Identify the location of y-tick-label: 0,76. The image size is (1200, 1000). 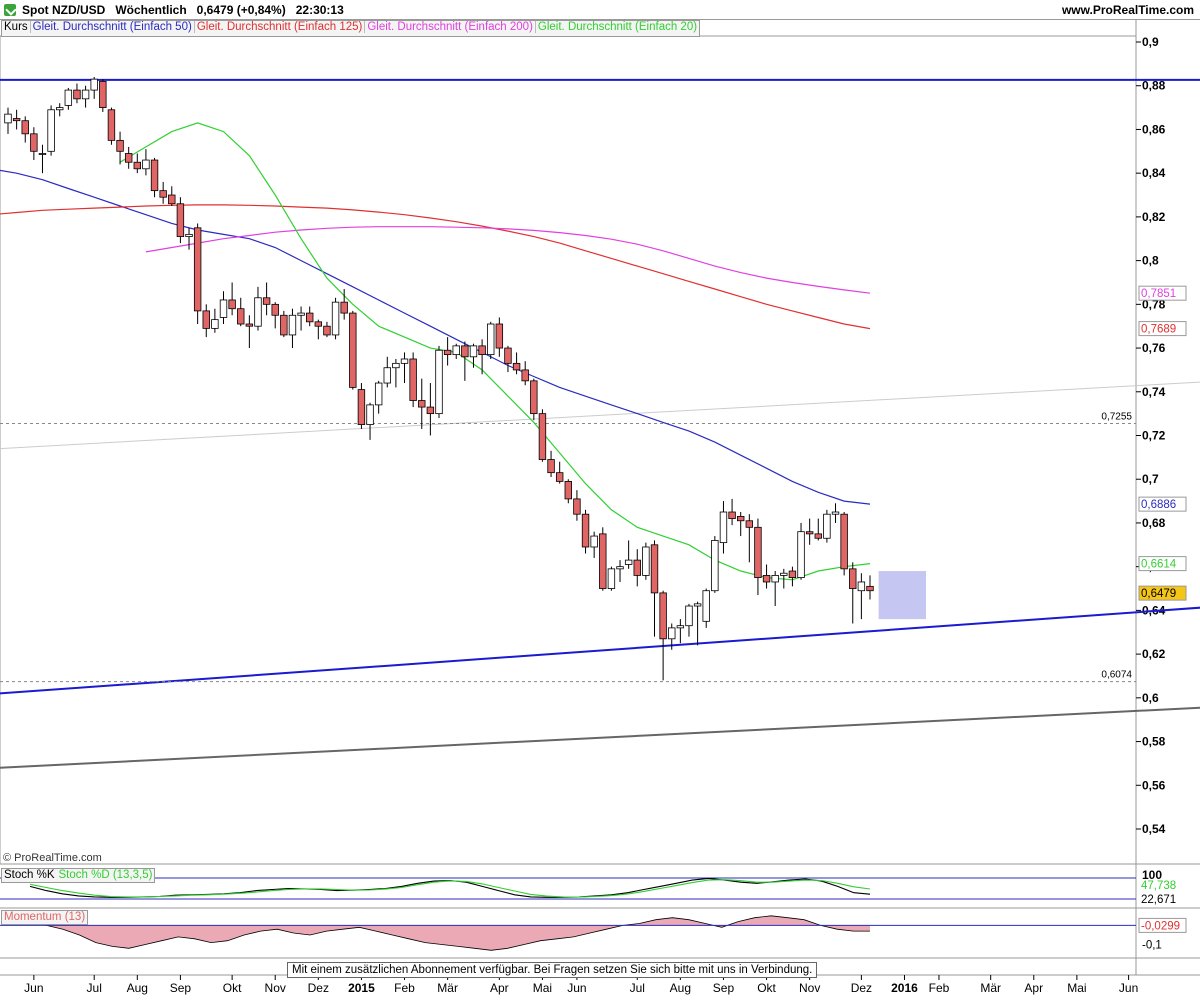
(1154, 348).